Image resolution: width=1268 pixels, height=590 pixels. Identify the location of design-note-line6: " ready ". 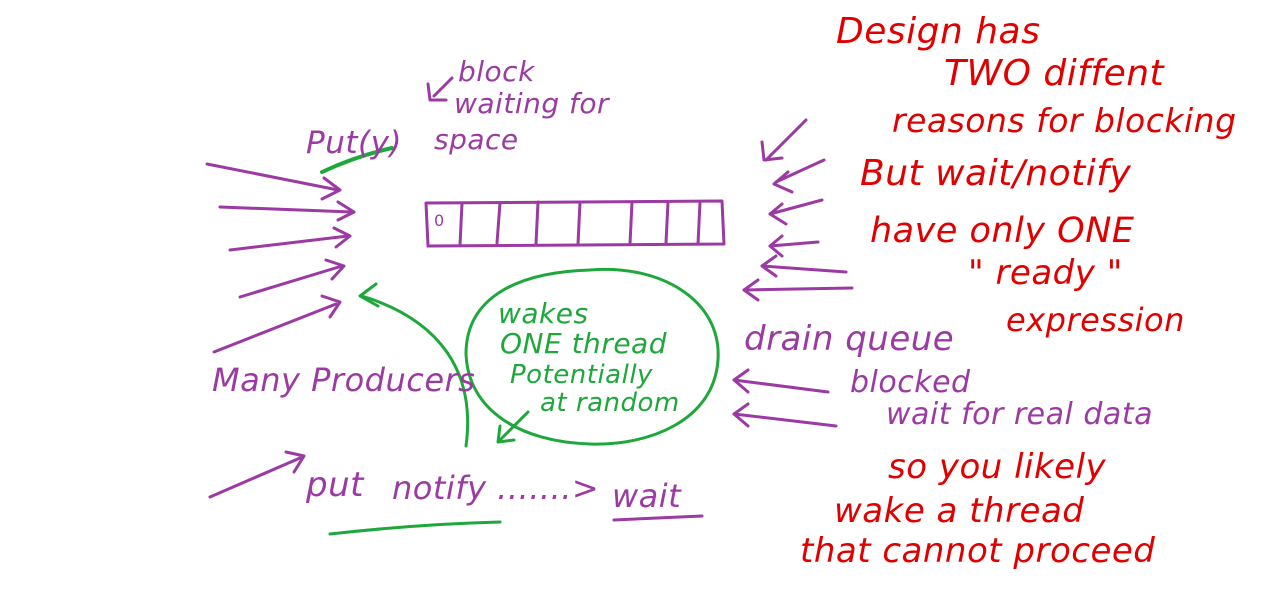
(1045, 273).